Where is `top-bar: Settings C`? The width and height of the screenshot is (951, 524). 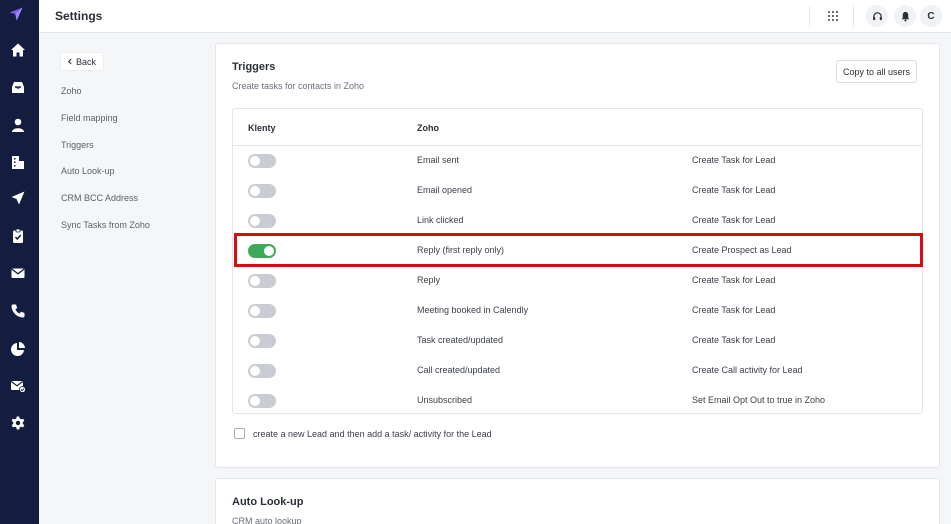 top-bar: Settings C is located at coordinates (495, 16).